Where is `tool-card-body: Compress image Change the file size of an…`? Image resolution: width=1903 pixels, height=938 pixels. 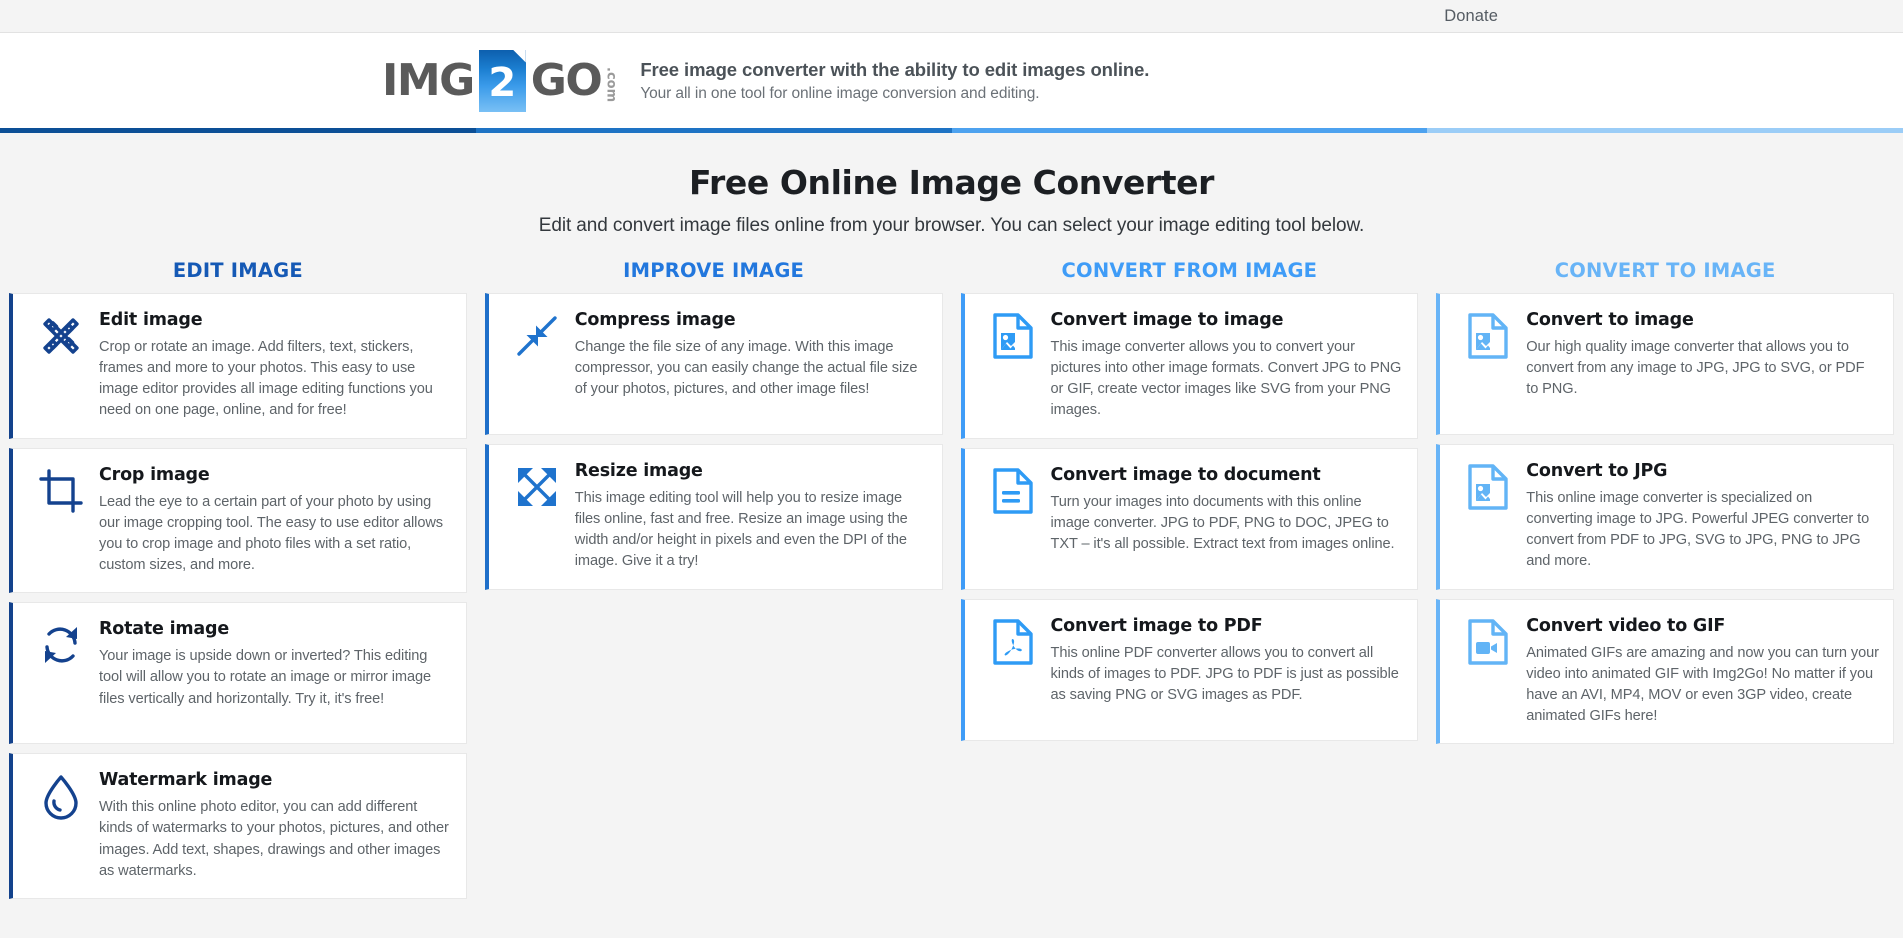
tool-card-body: Compress image Change the file size of an… is located at coordinates (748, 355).